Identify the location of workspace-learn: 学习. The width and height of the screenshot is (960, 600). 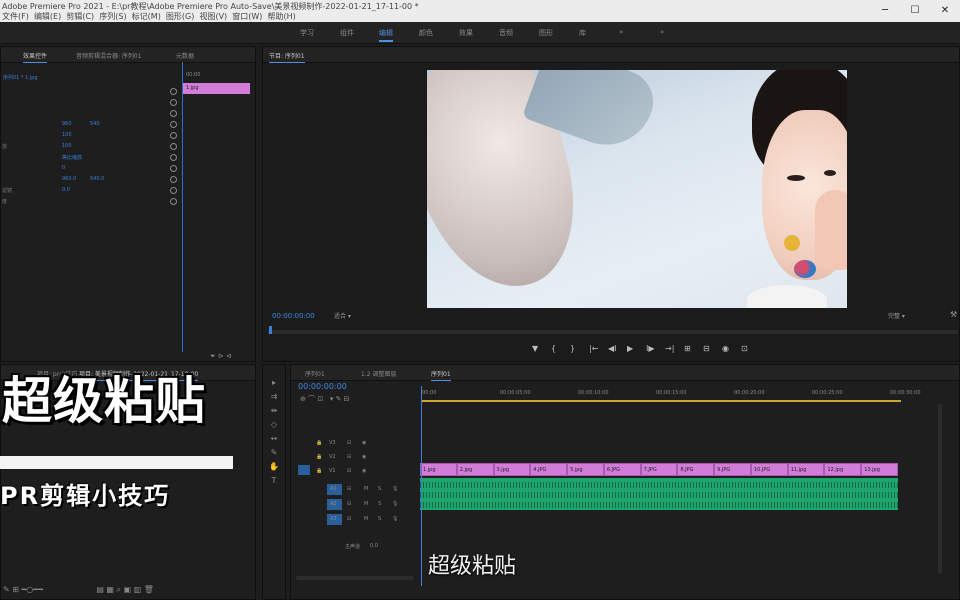
(307, 33).